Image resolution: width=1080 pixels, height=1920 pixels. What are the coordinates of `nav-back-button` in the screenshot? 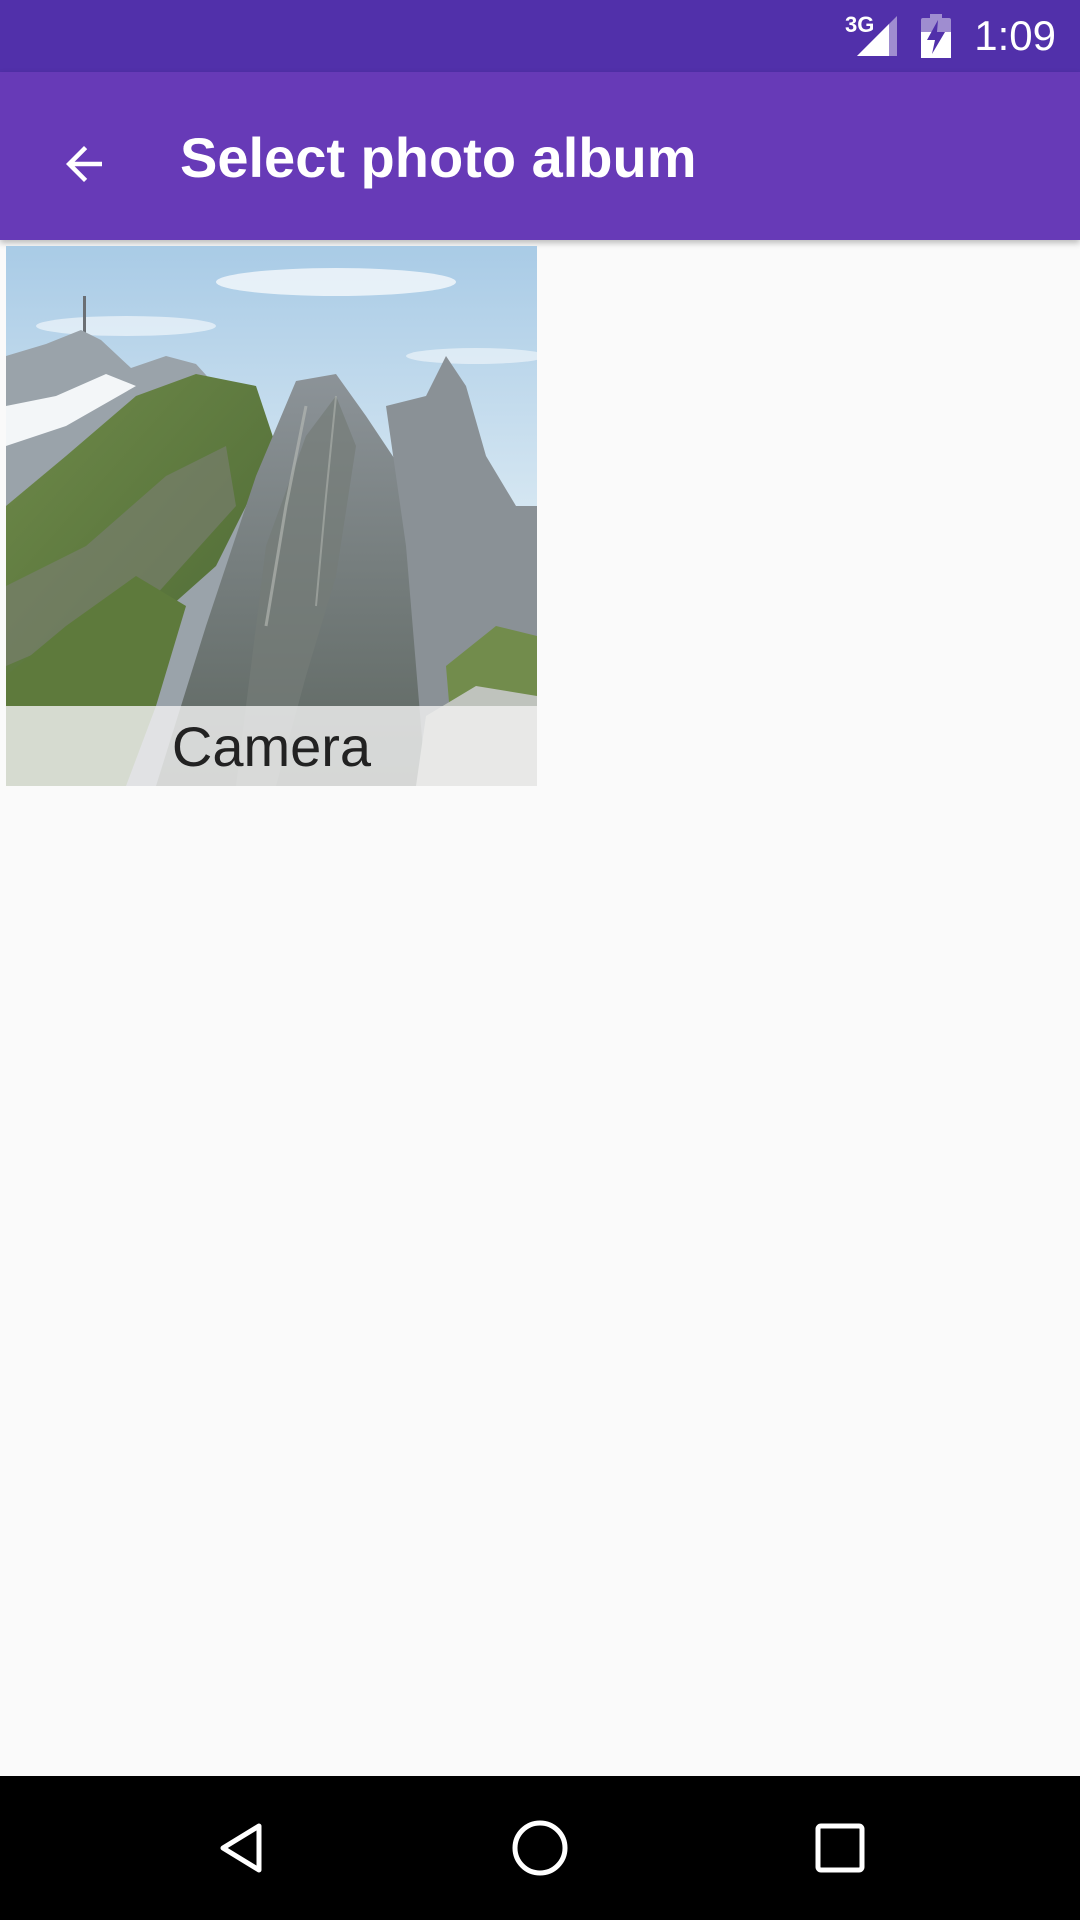 It's located at (241, 1848).